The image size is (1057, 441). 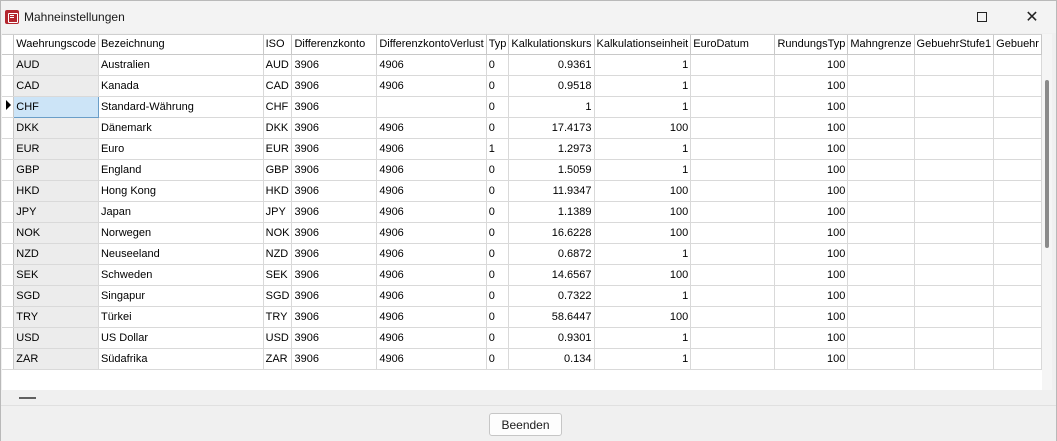 I want to click on table-row: TRY Türkei TRY 3906 4906 0 58.6447 100 100, so click(x=522, y=317).